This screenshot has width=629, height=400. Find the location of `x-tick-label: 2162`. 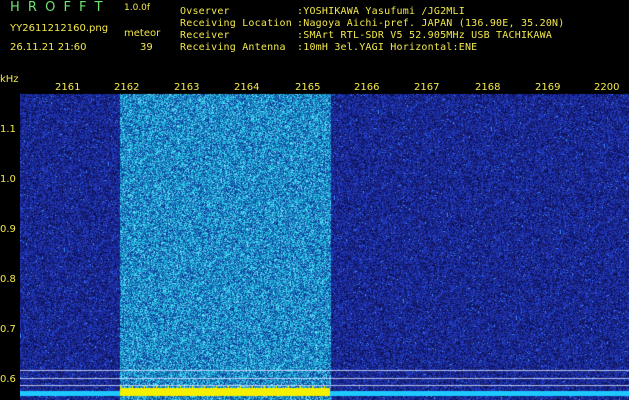

x-tick-label: 2162 is located at coordinates (127, 87).